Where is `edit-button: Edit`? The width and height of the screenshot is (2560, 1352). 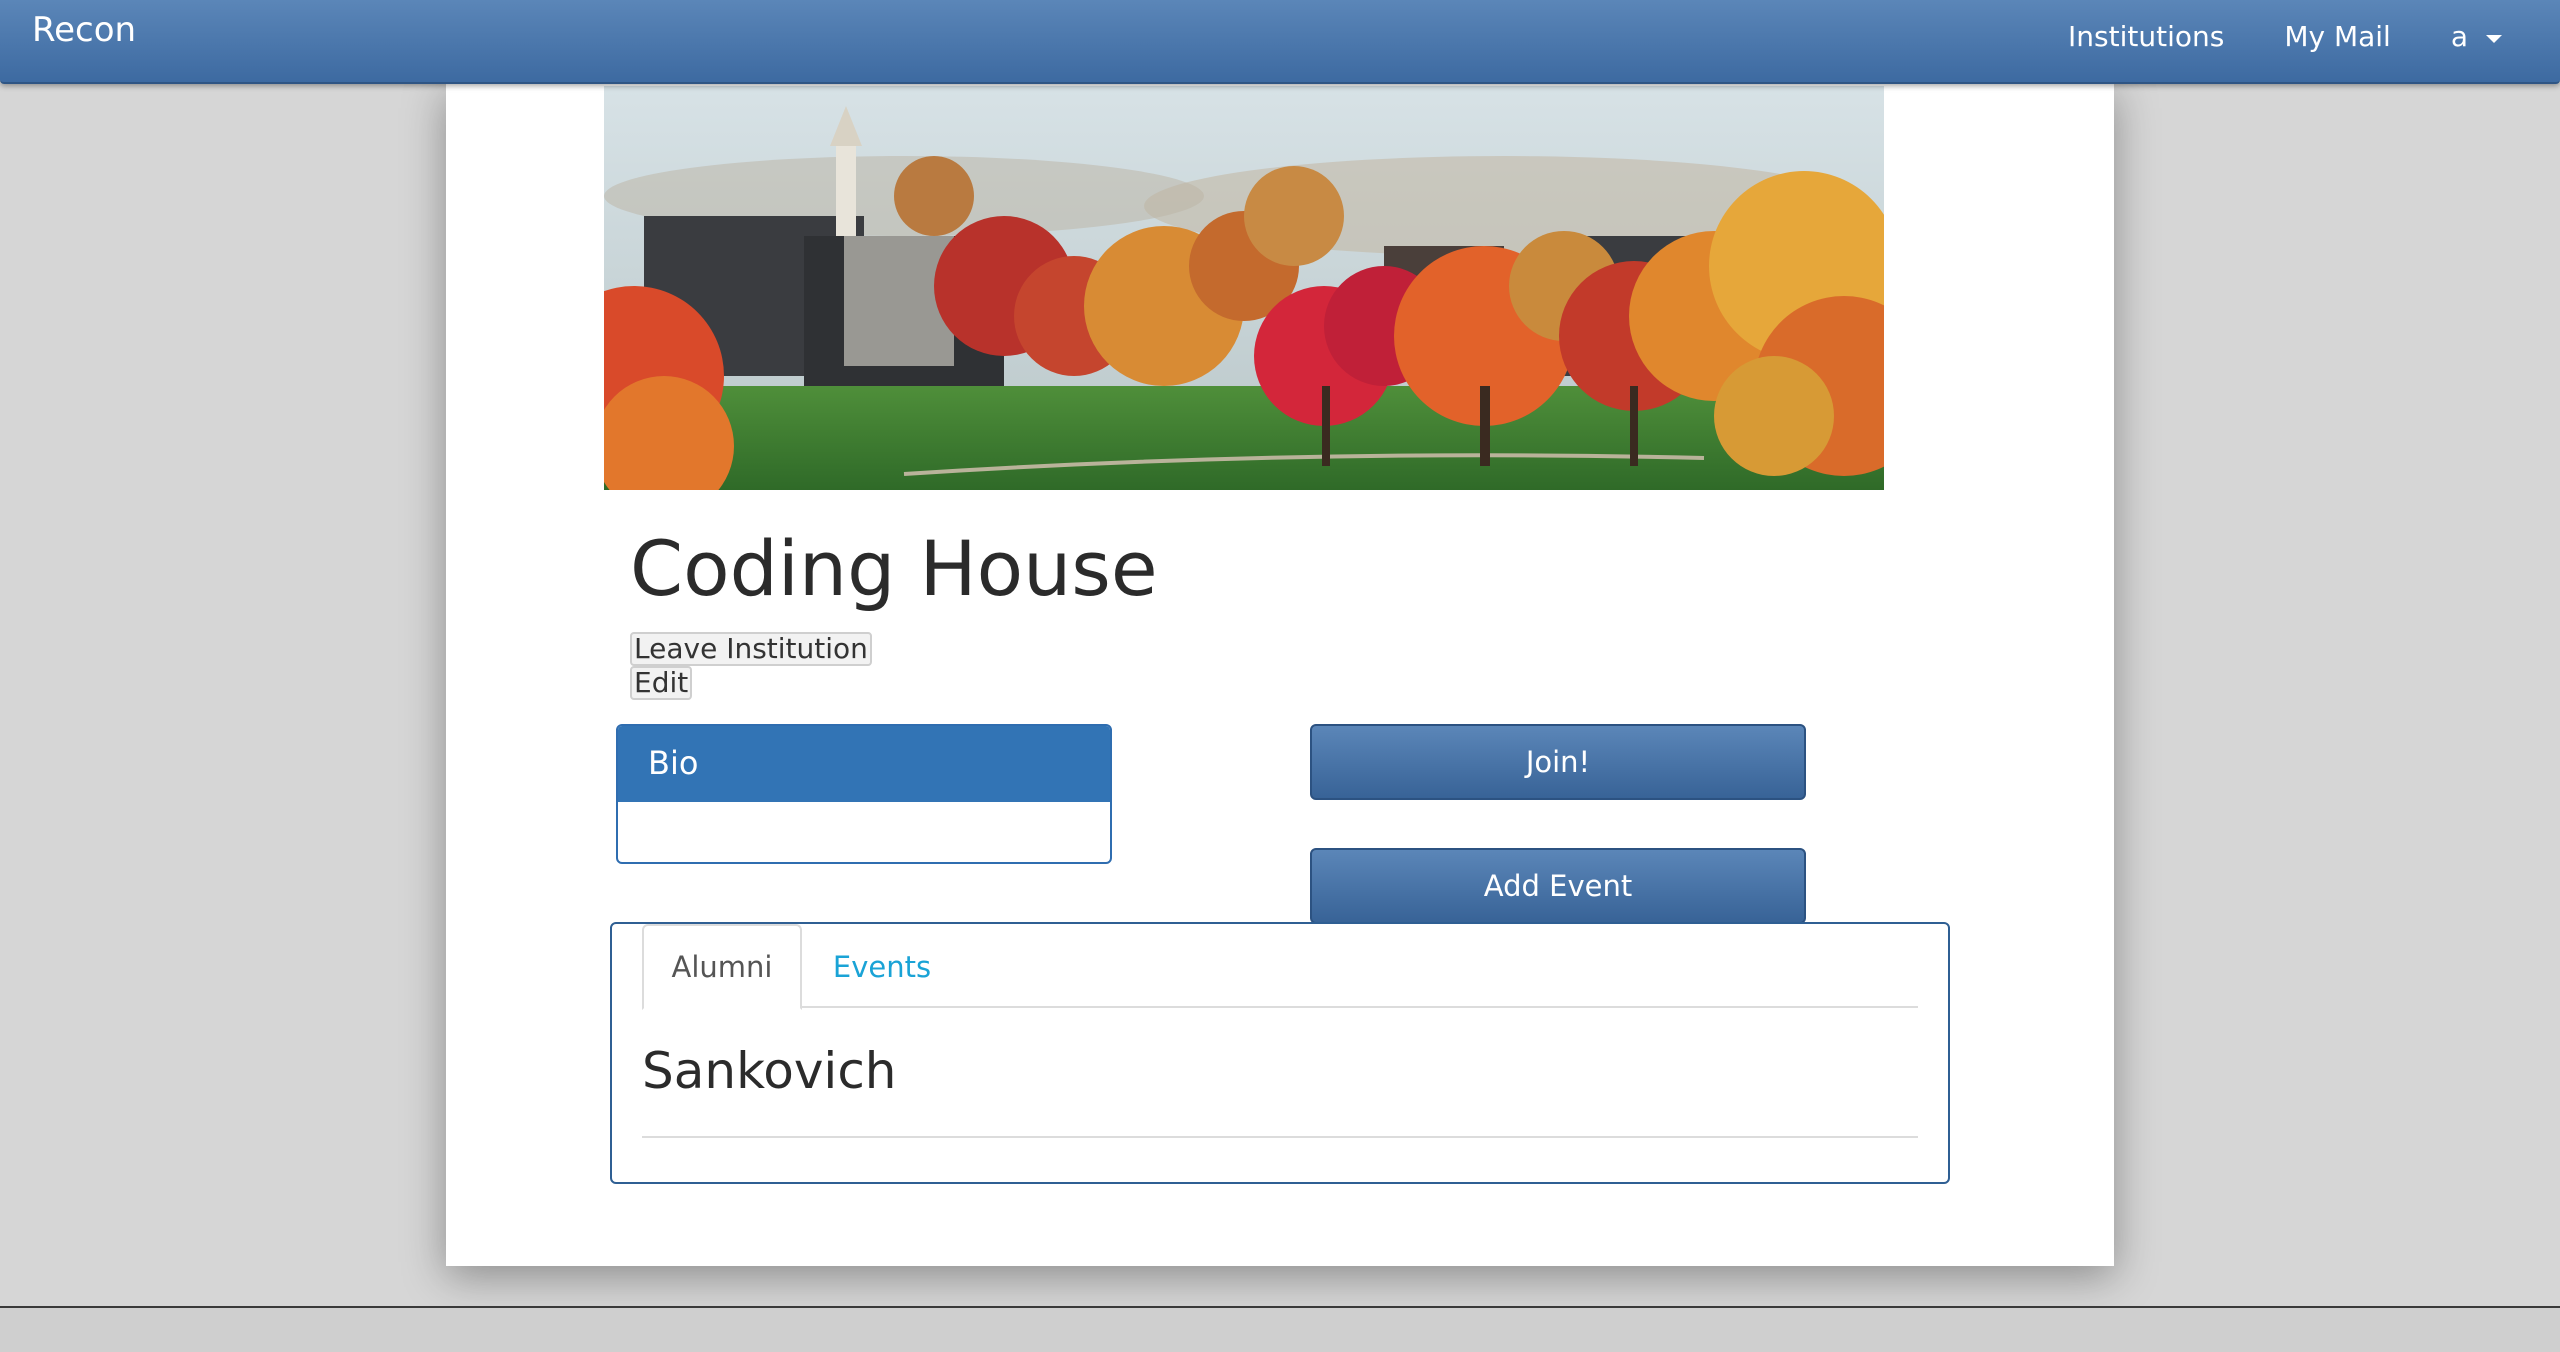
edit-button: Edit is located at coordinates (661, 683).